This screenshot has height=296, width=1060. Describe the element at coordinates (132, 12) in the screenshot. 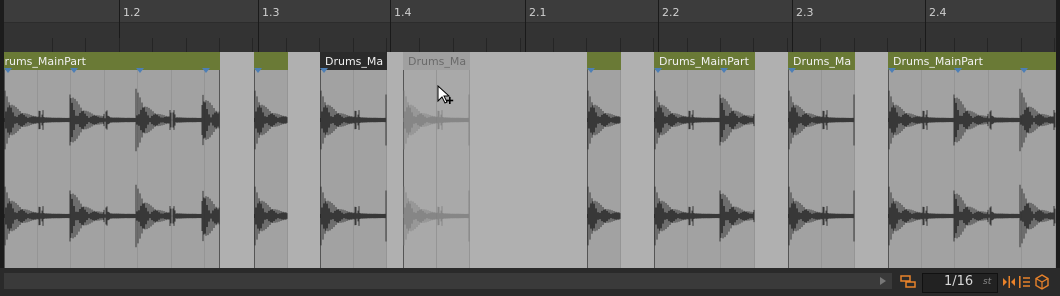

I see `bar-label: 1.2` at that location.